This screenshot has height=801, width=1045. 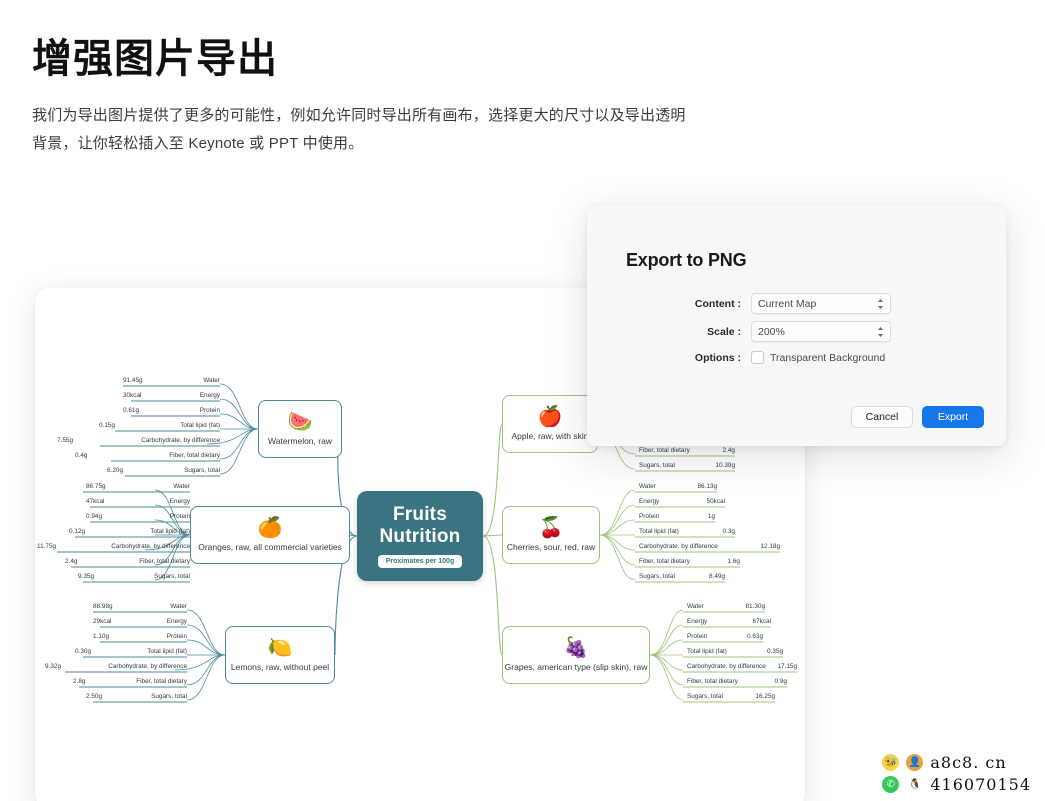 I want to click on attr-row: 86.75g Water, so click(x=138, y=486).